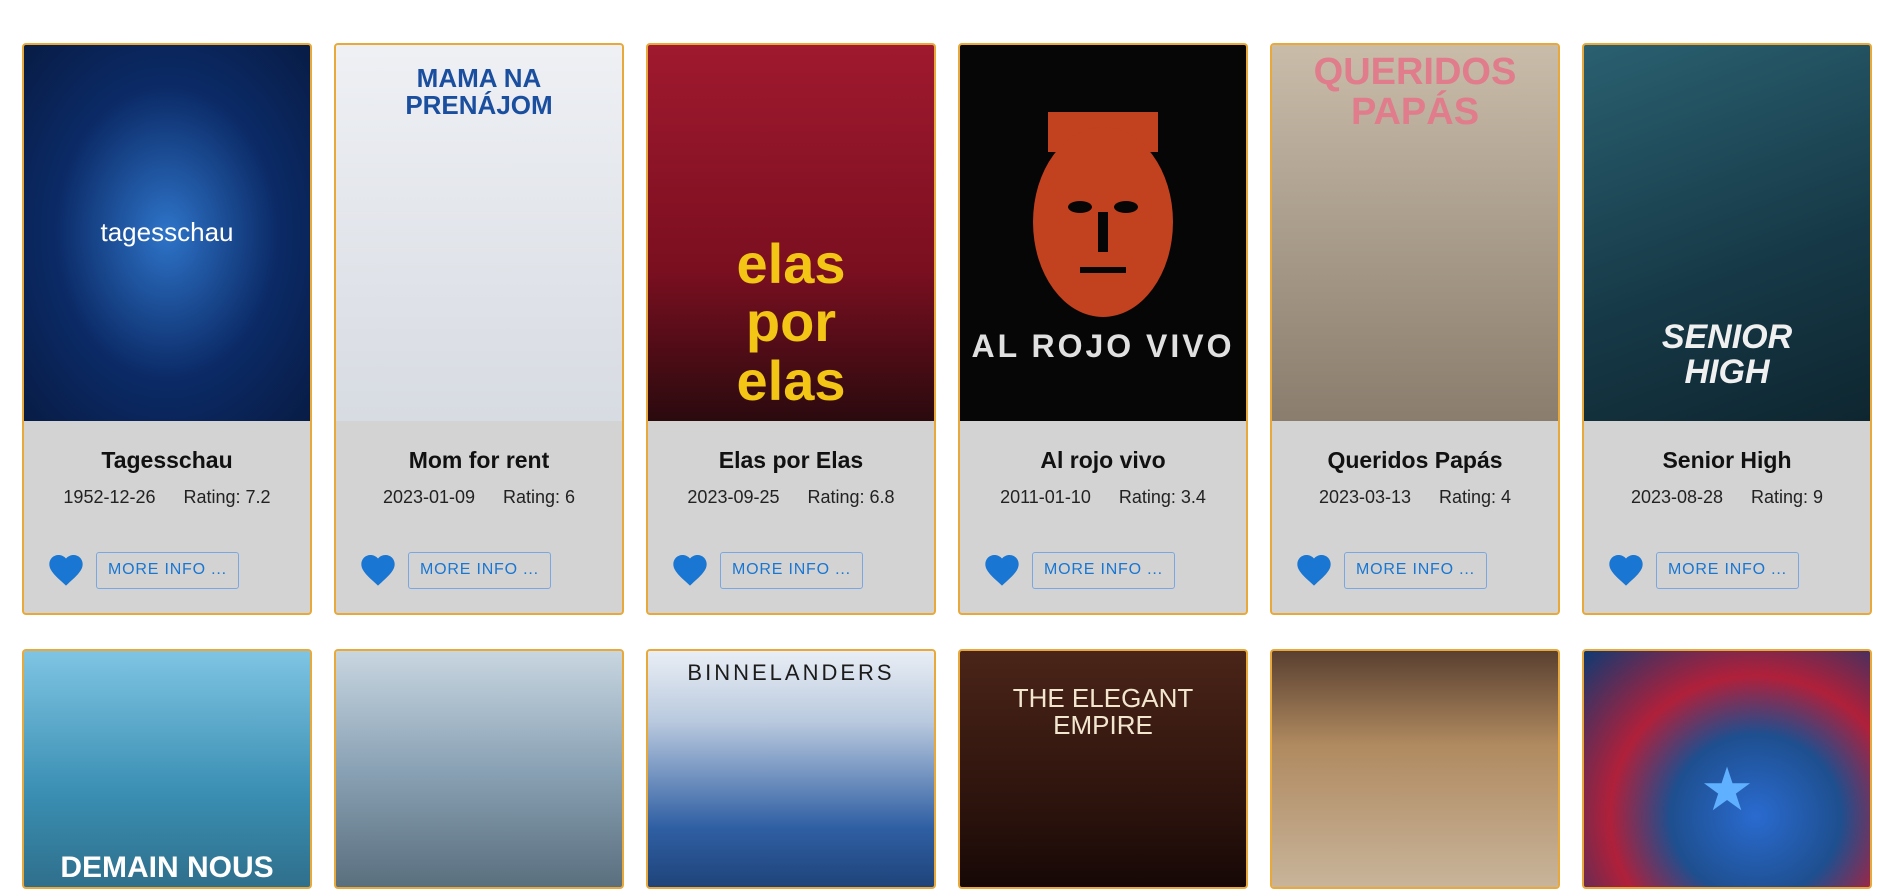 This screenshot has height=889, width=1893. I want to click on rating: Rating: 3.4, so click(1162, 497).